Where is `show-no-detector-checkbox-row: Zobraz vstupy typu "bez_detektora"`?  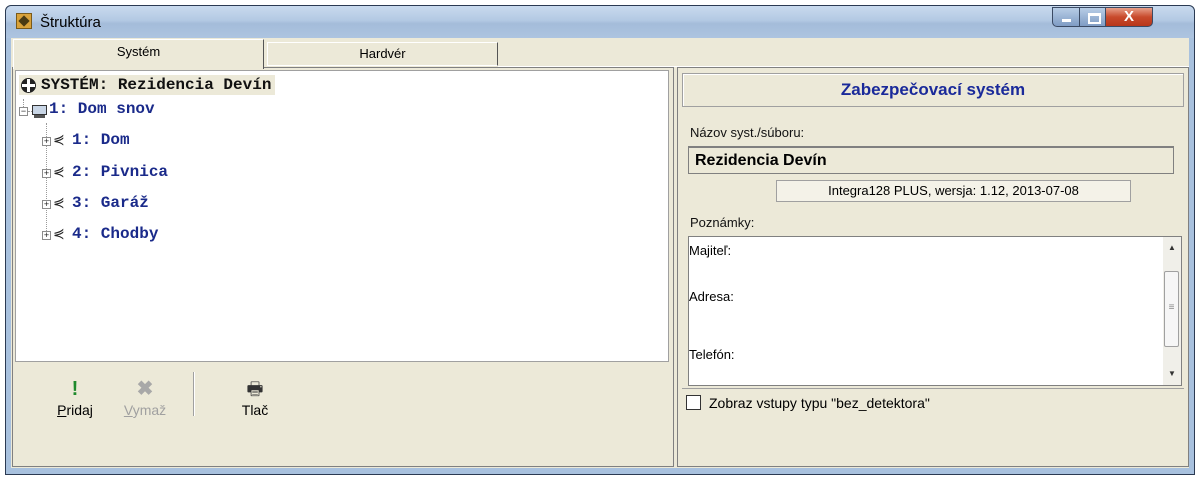 show-no-detector-checkbox-row: Zobraz vstupy typu "bez_detektora" is located at coordinates (808, 403).